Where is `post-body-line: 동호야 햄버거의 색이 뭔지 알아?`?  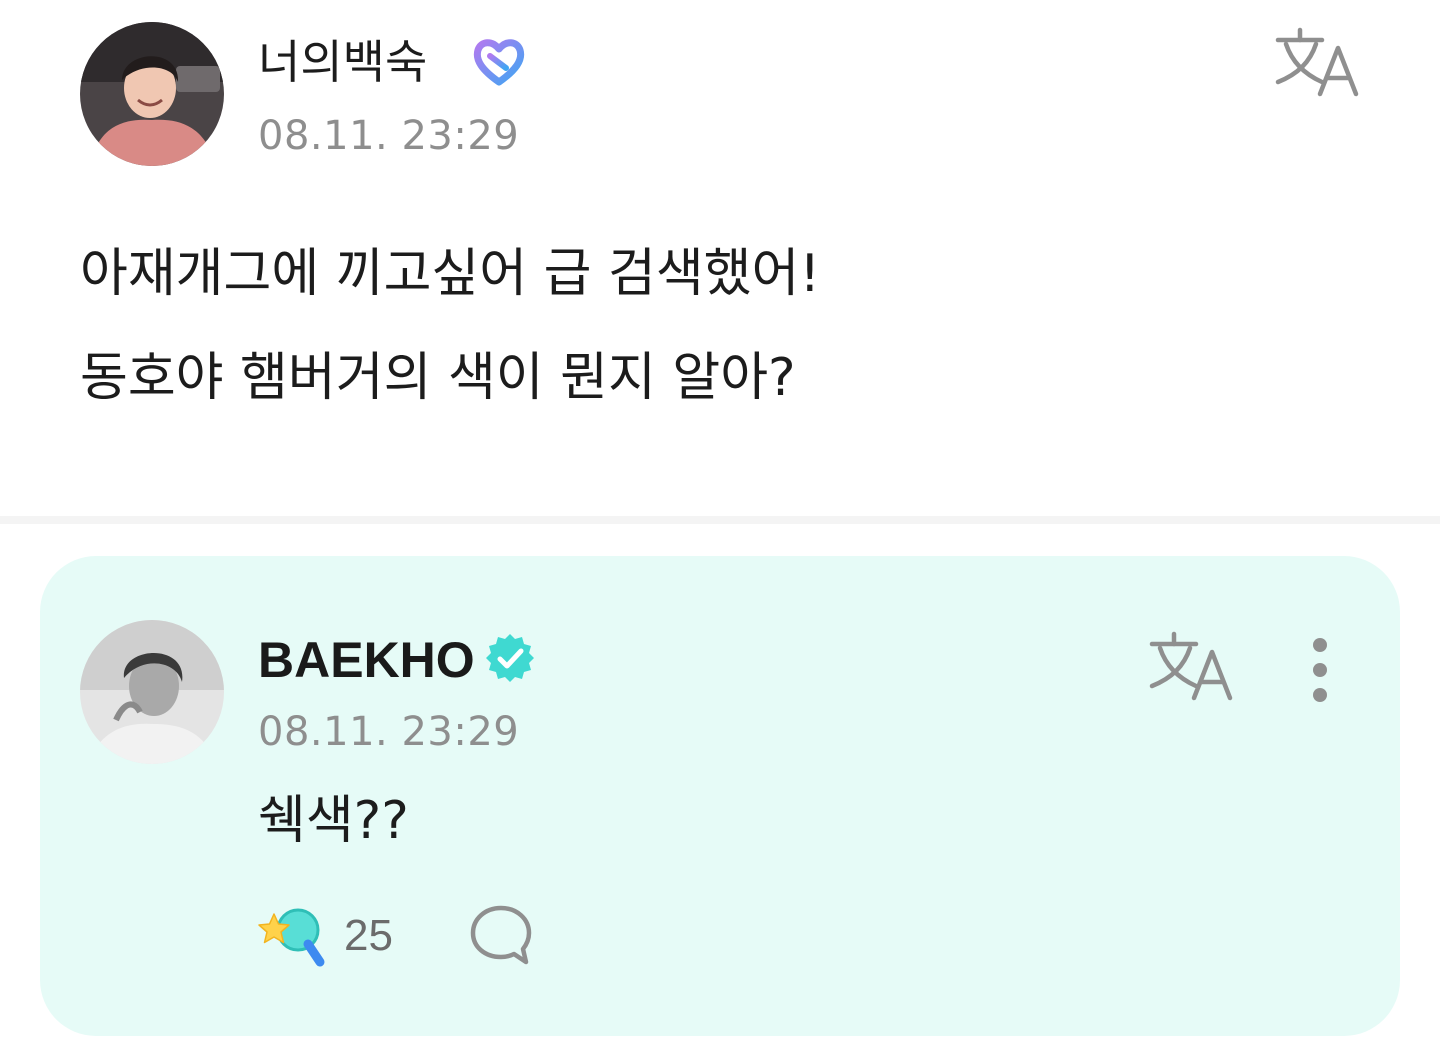
post-body-line: 동호야 햄버거의 색이 뭔지 알아? is located at coordinates (438, 378).